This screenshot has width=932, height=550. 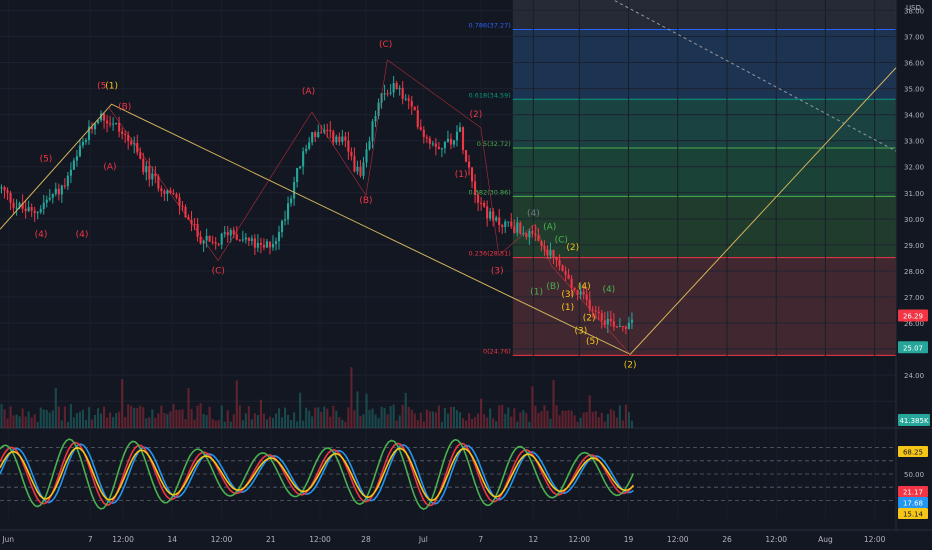 What do you see at coordinates (913, 348) in the screenshot?
I see `price-badge-label: 25.07` at bounding box center [913, 348].